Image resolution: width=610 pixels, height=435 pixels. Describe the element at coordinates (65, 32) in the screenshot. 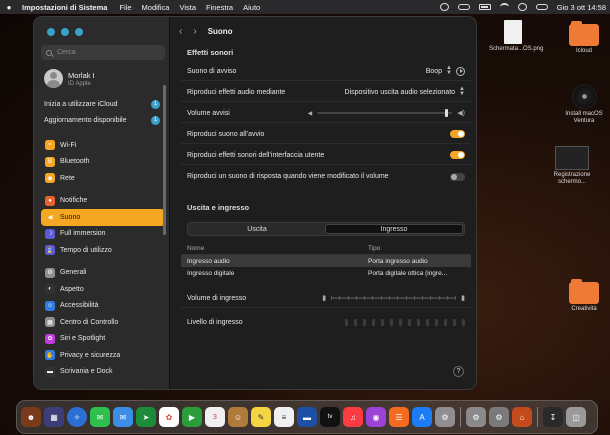

I see `minimize-window-button` at that location.